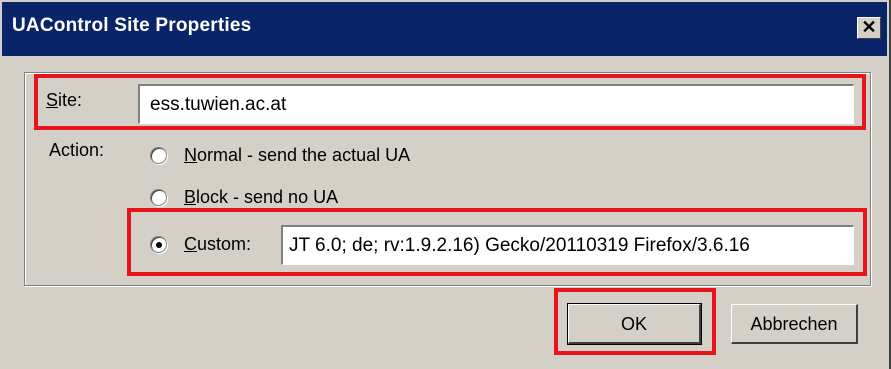  I want to click on radio-custom: Custom:, so click(200, 244).